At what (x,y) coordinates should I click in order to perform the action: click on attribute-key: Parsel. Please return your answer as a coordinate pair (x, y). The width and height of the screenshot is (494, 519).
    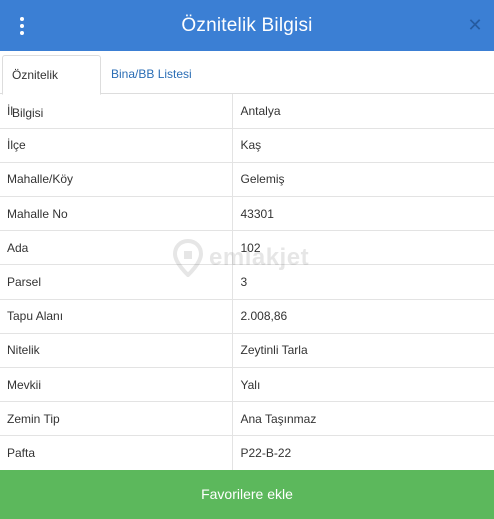
    Looking at the image, I should click on (116, 282).